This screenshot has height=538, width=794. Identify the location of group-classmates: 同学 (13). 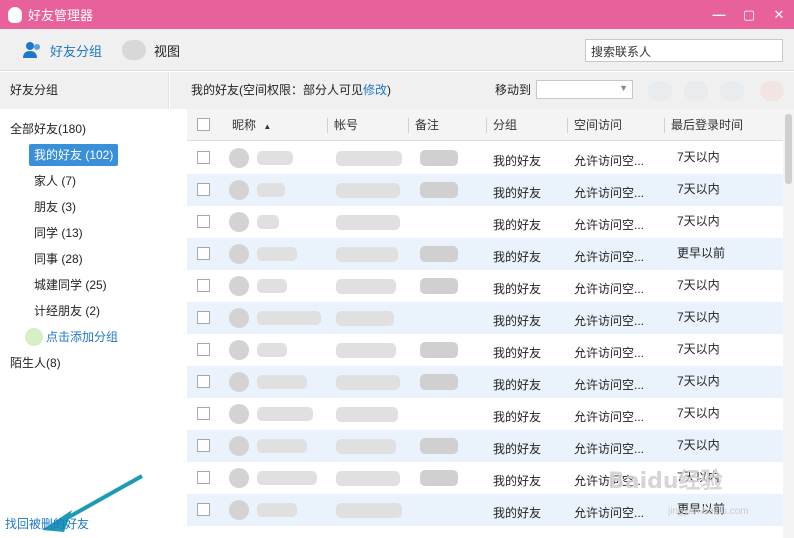
(58, 233).